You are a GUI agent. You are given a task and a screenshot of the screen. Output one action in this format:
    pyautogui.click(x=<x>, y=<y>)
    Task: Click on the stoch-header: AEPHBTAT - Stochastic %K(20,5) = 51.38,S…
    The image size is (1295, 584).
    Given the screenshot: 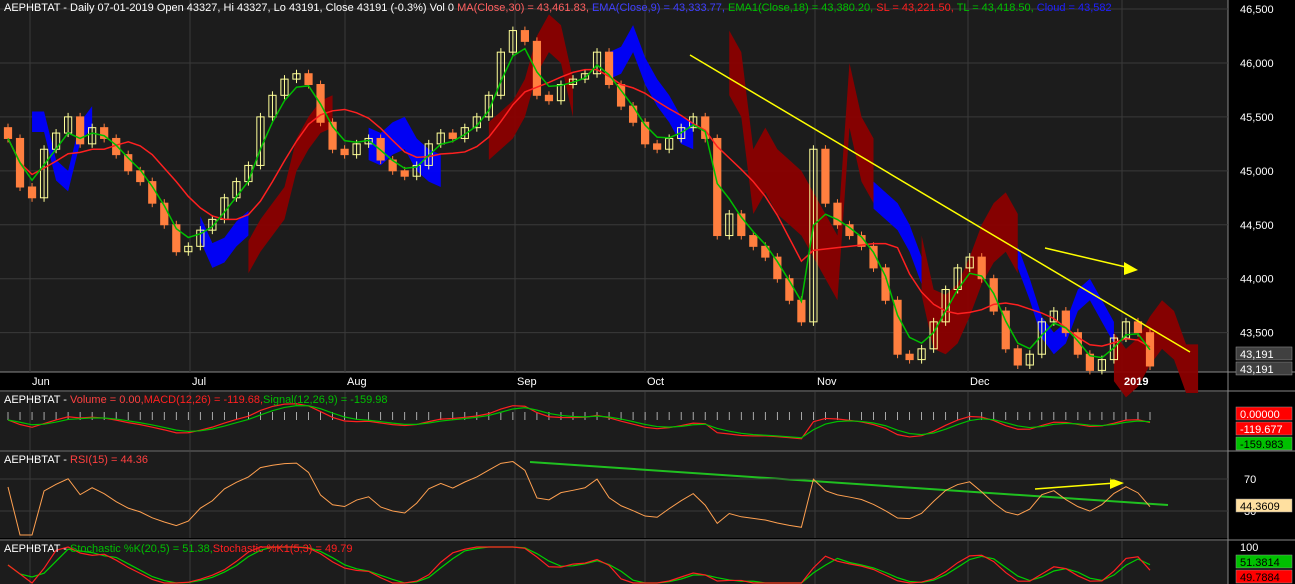 What is the action you would take?
    pyautogui.click(x=178, y=549)
    